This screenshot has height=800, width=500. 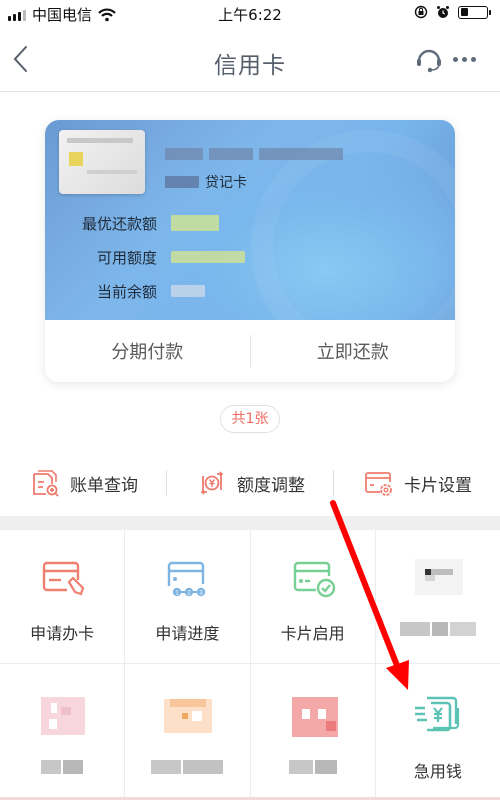 I want to click on card-activate-icon, so click(x=314, y=579).